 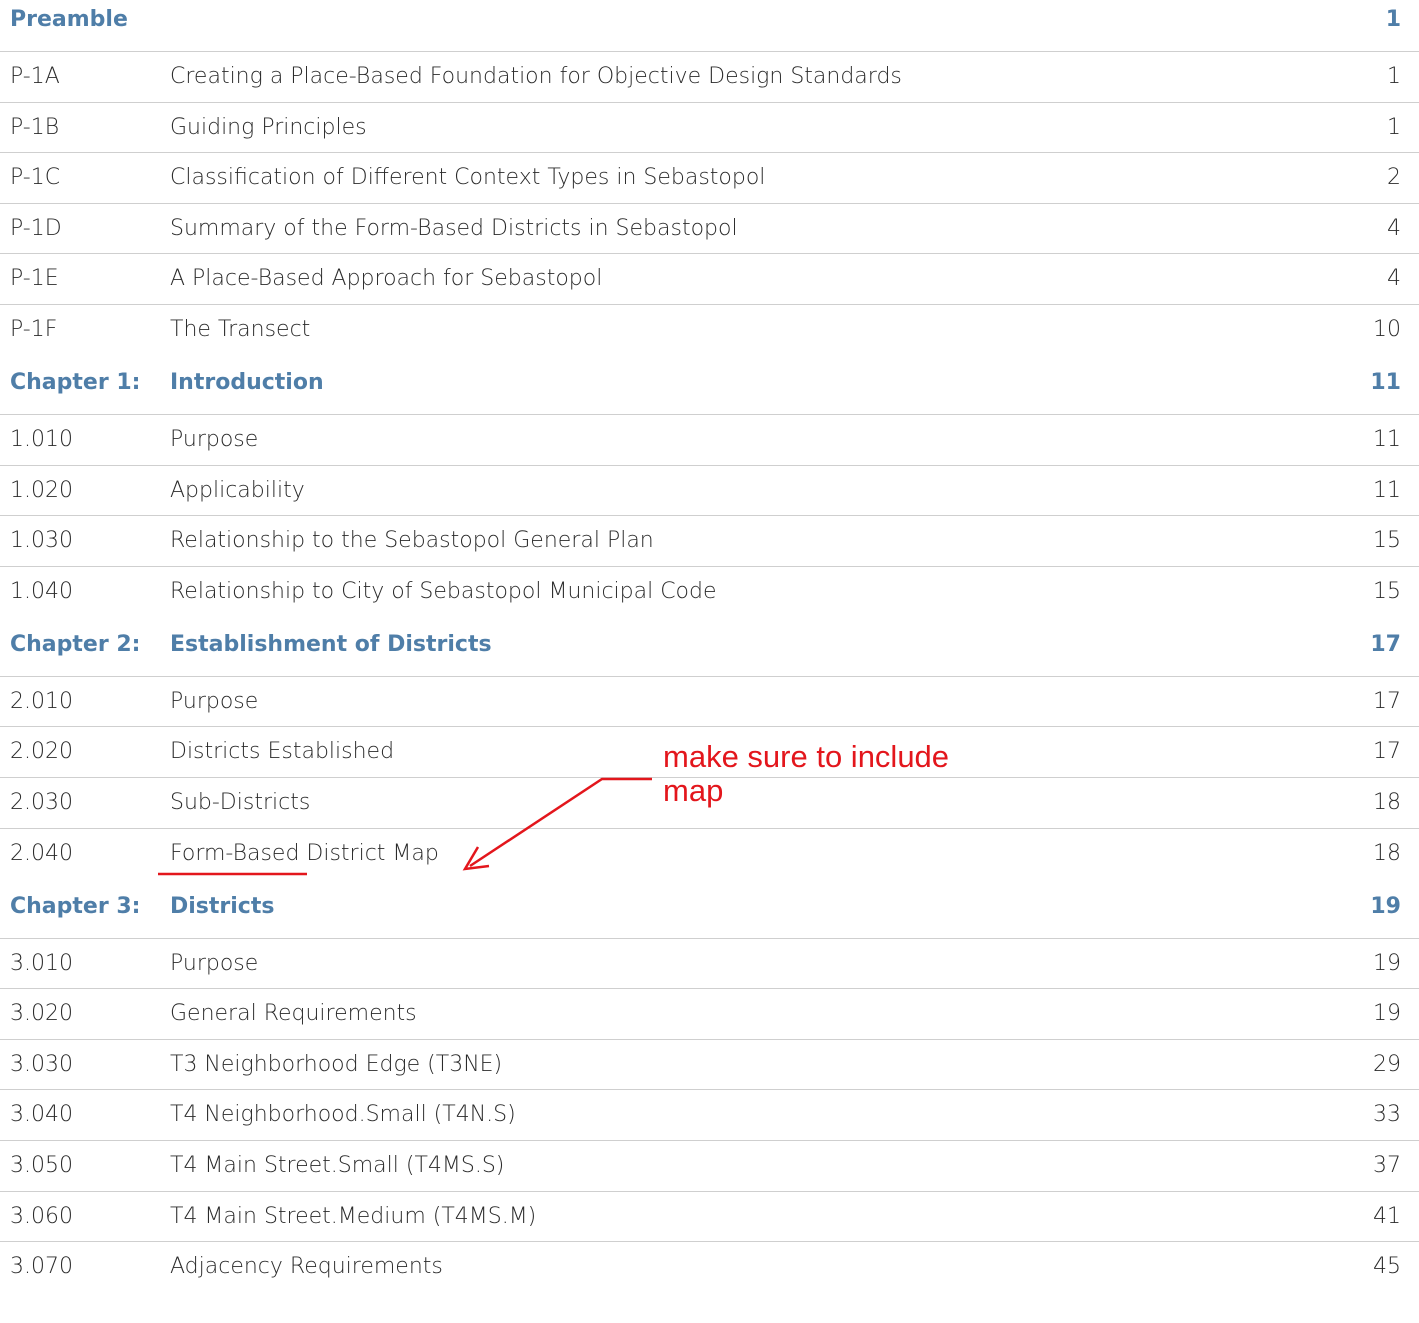 I want to click on toc-entry-code: P-1A, so click(x=35, y=76).